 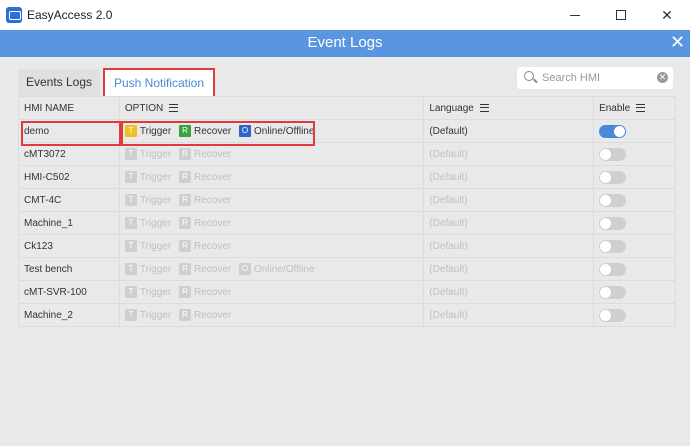 I want to click on window-close-button: ✕, so click(x=667, y=15).